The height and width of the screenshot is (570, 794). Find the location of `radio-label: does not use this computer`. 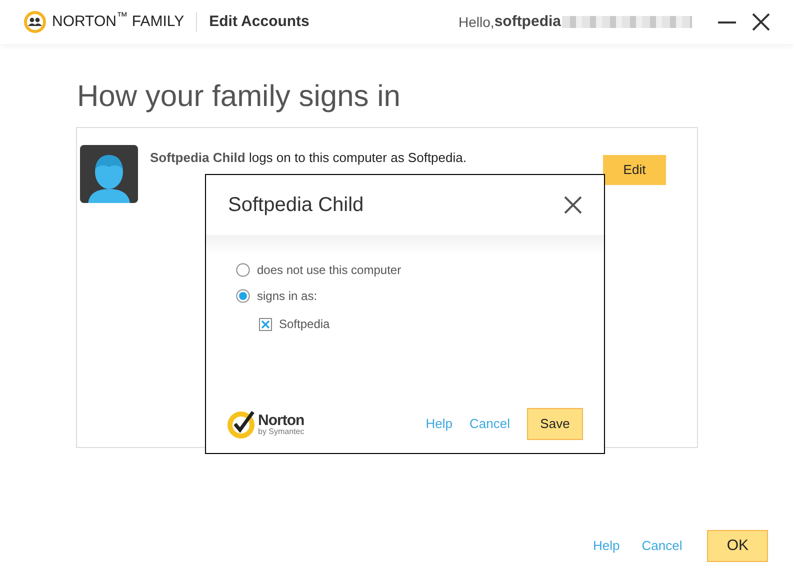

radio-label: does not use this computer is located at coordinates (329, 270).